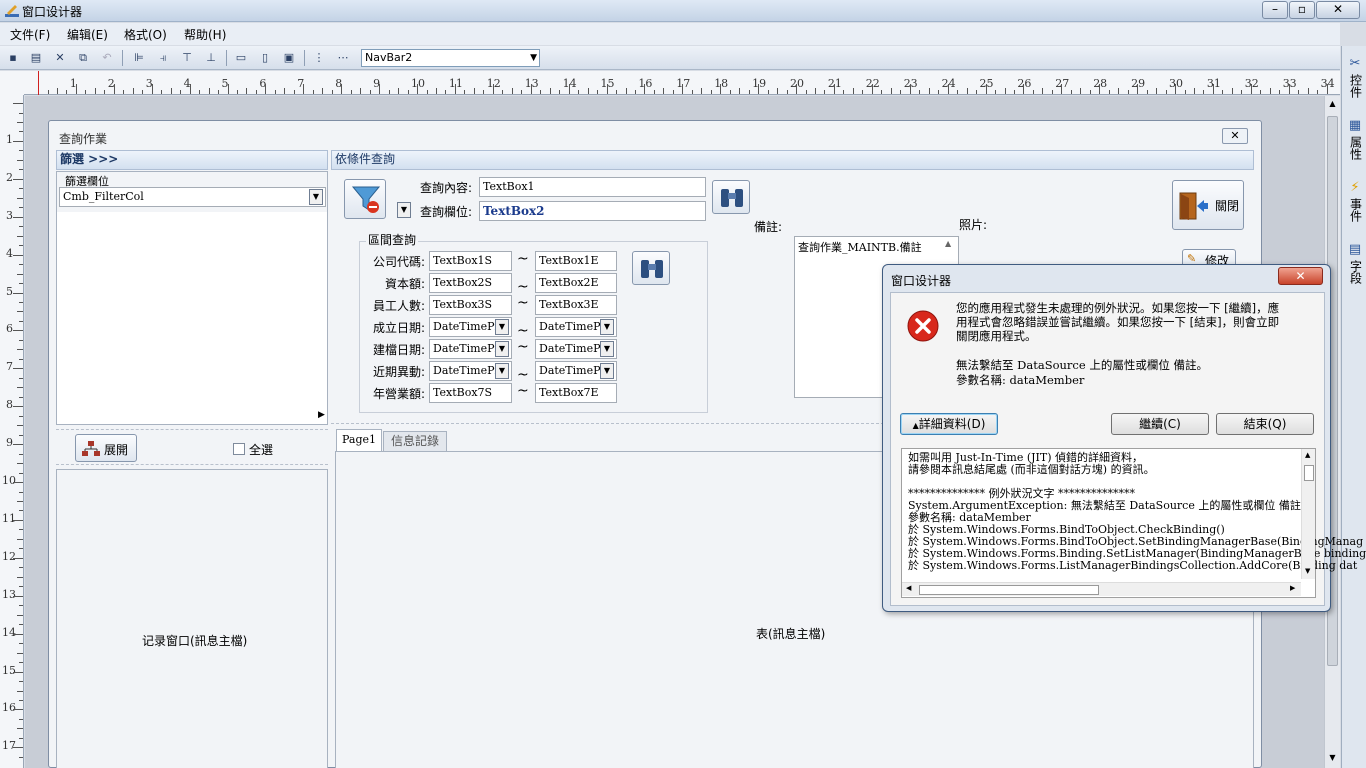 Image resolution: width=1366 pixels, height=768 pixels. I want to click on tab-info-records: 信息記錄, so click(415, 441).